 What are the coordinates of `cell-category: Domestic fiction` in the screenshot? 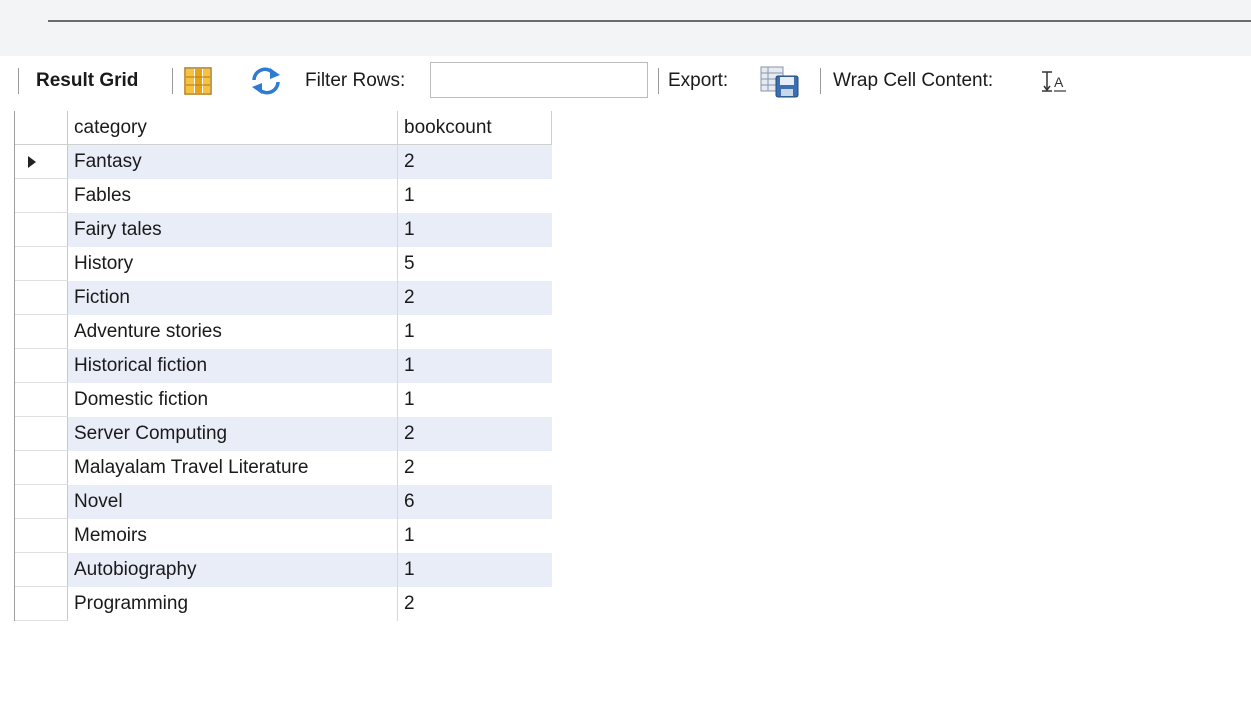 It's located at (233, 400).